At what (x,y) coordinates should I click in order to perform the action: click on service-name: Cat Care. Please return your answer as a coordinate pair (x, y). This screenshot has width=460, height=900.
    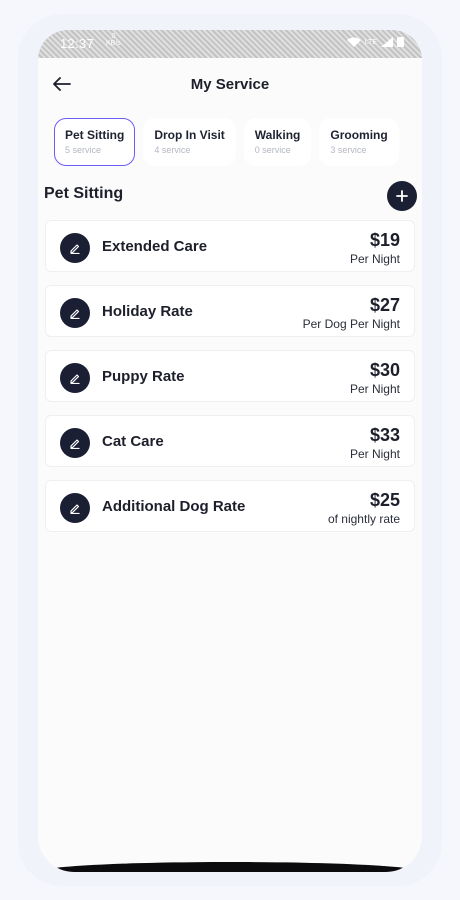
    Looking at the image, I should click on (133, 441).